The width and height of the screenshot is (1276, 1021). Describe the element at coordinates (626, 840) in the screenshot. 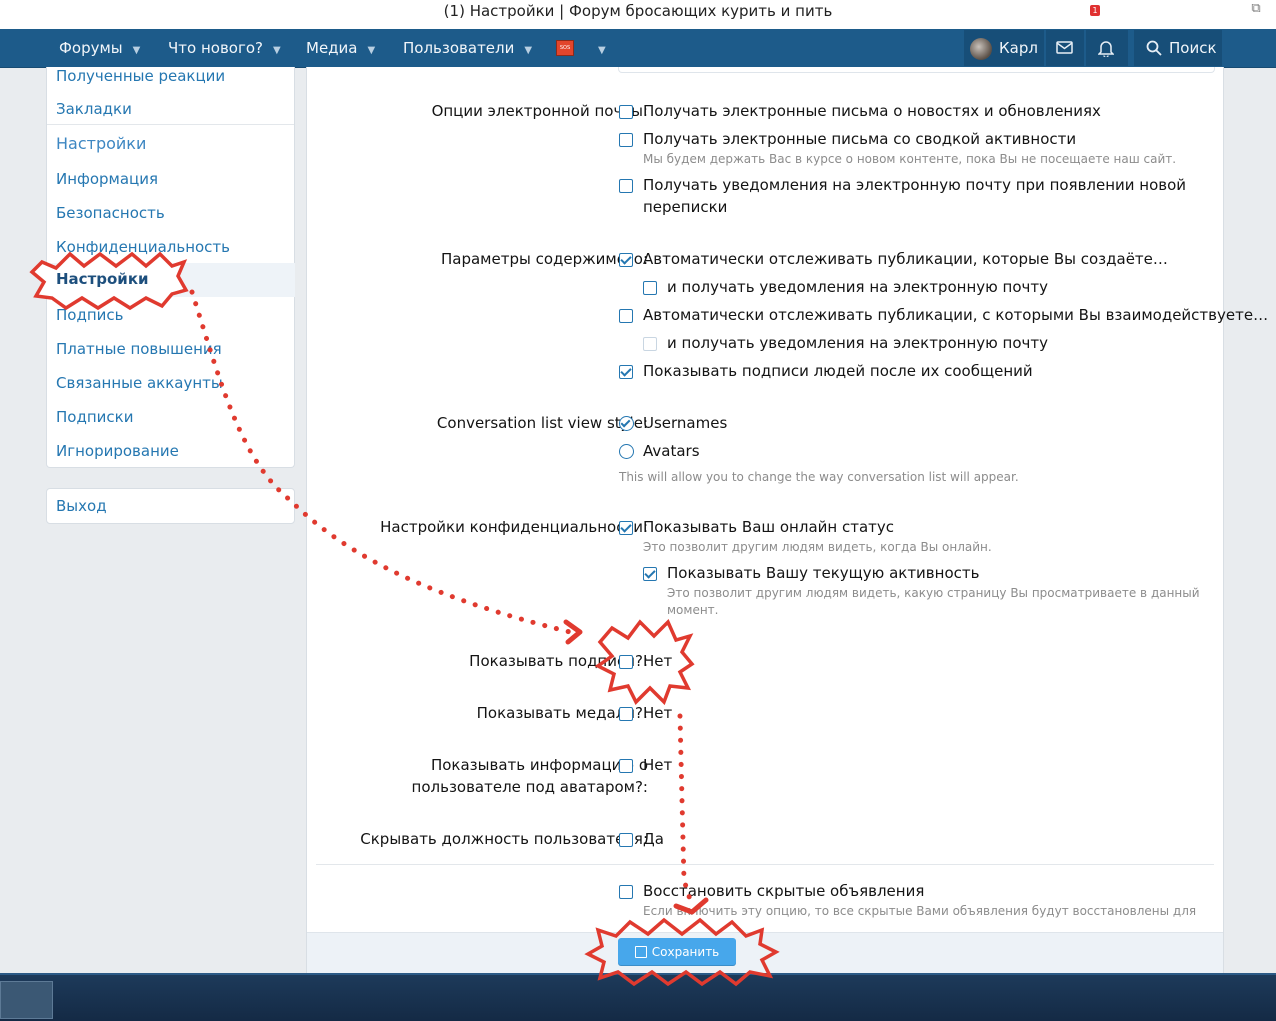

I see `hide-user-title-checkbox` at that location.